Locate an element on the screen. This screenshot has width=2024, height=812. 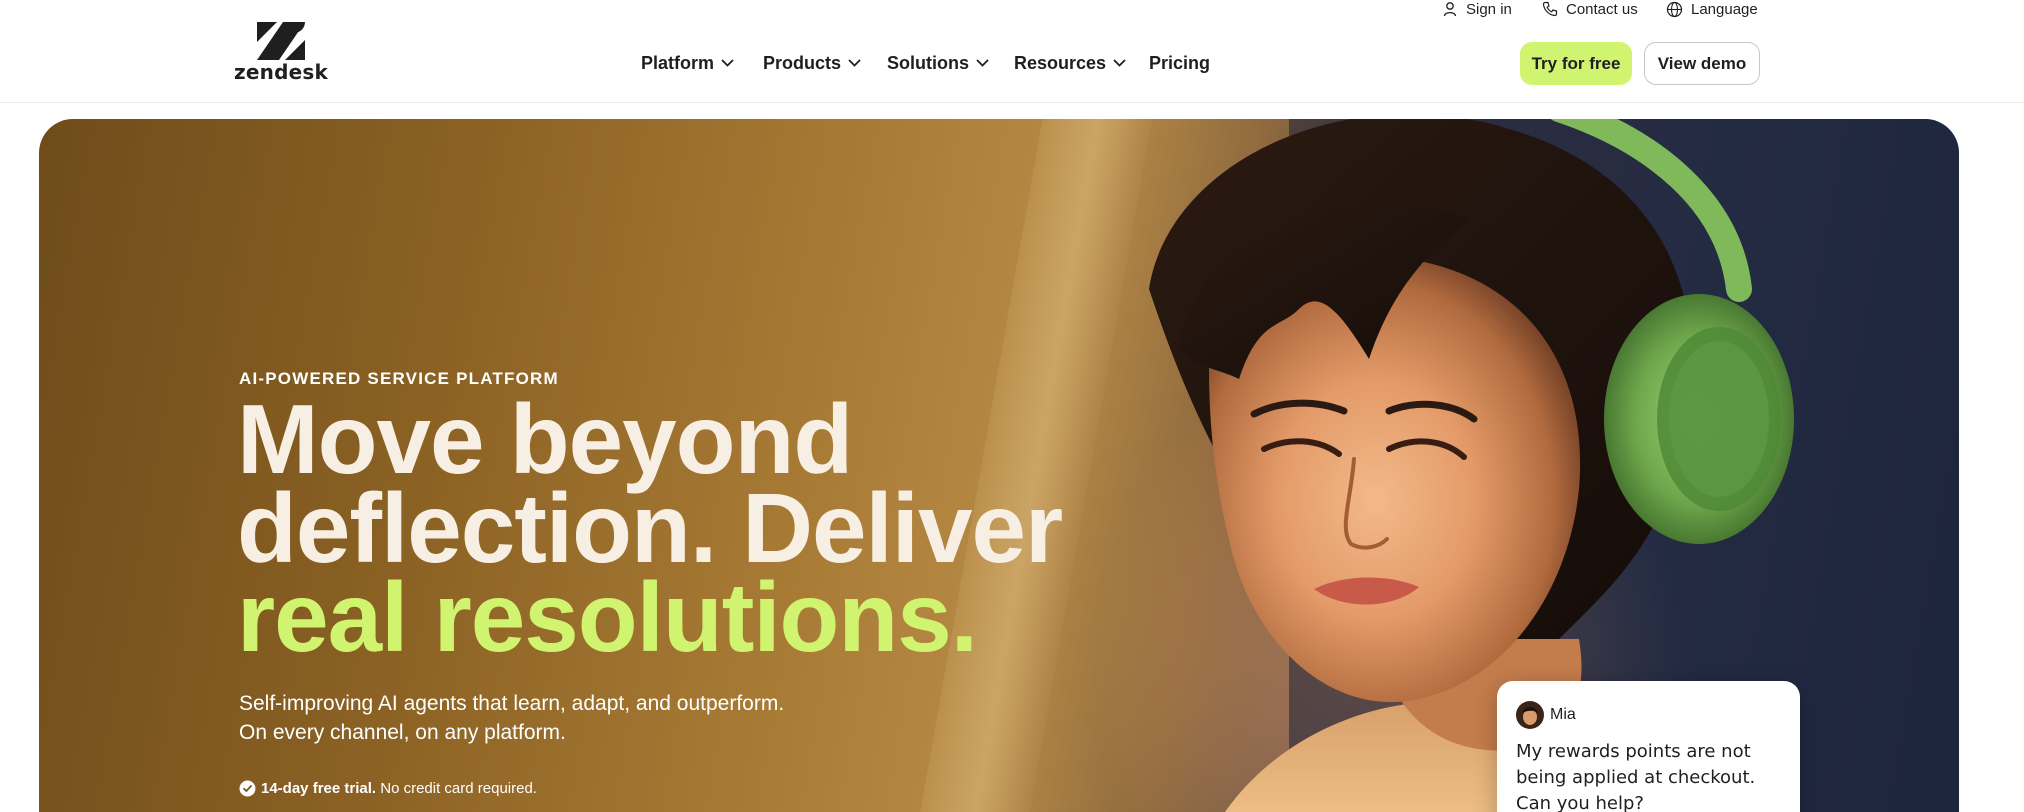
nav-pricing-label: Pricing is located at coordinates (1180, 62).